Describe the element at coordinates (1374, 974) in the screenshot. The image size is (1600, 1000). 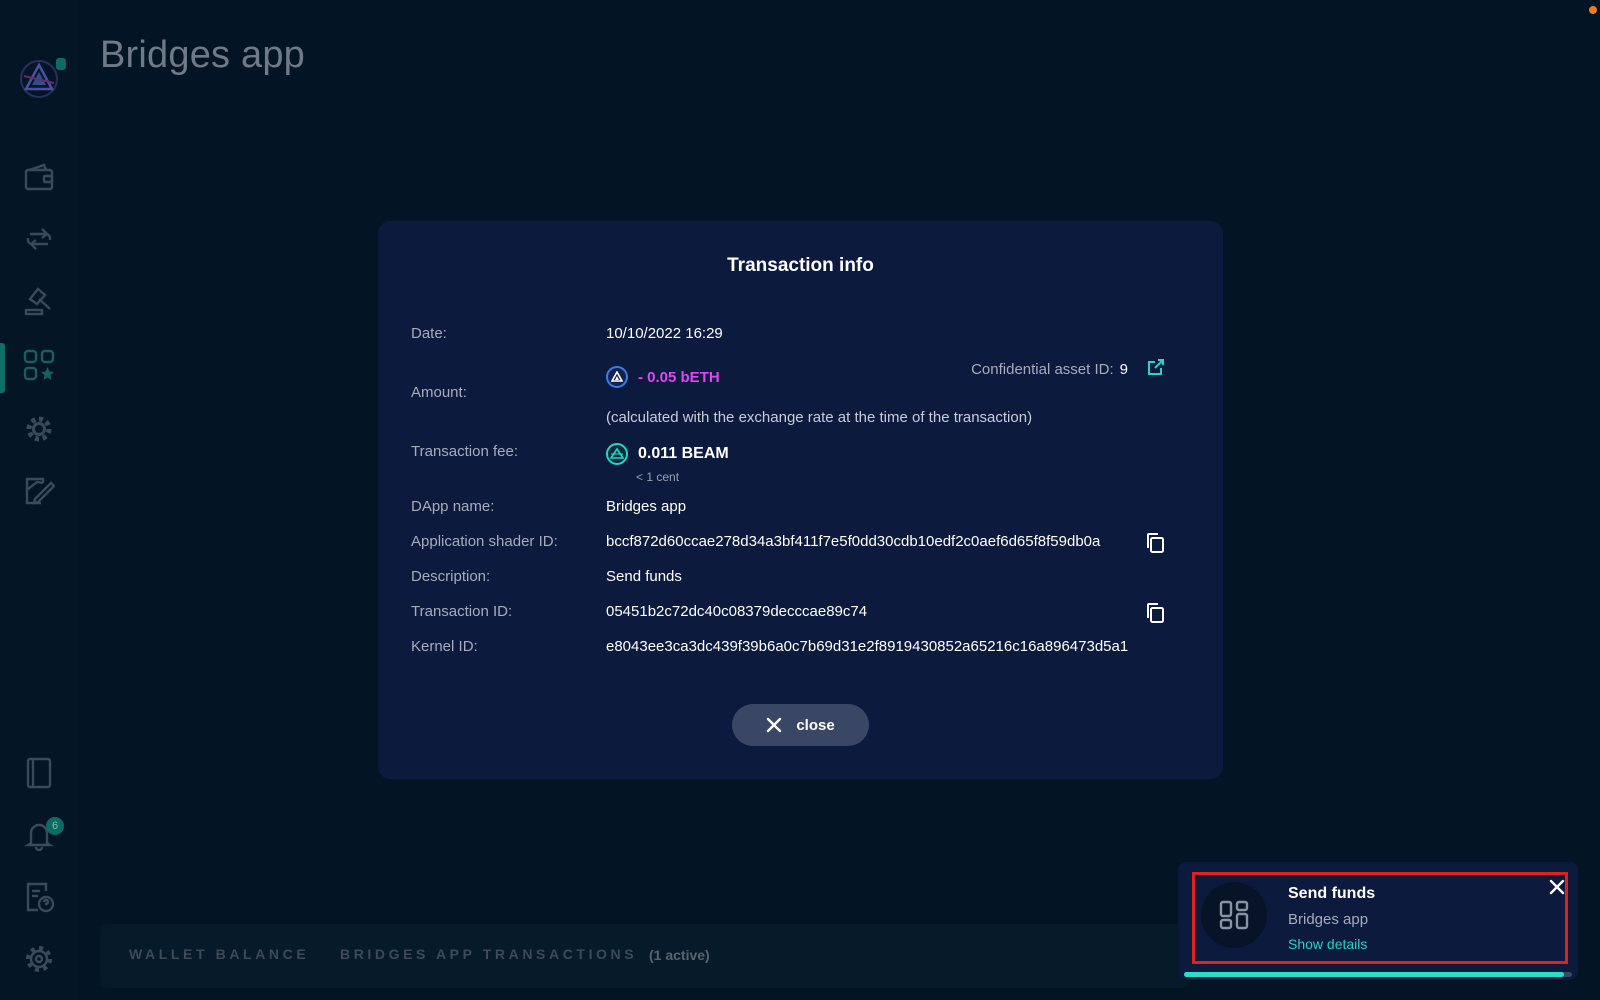
I see `toast-progress-fill` at that location.